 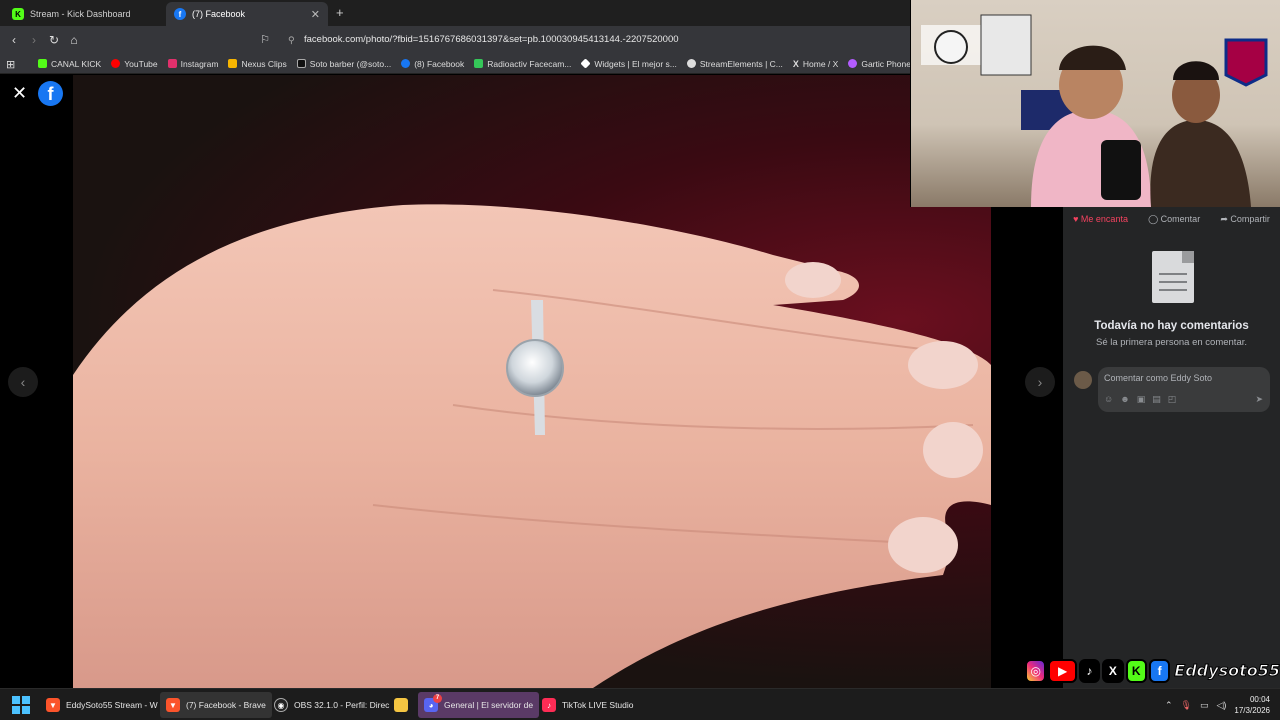 I want to click on streamer-handle: Eddysoto55, so click(x=1227, y=671).